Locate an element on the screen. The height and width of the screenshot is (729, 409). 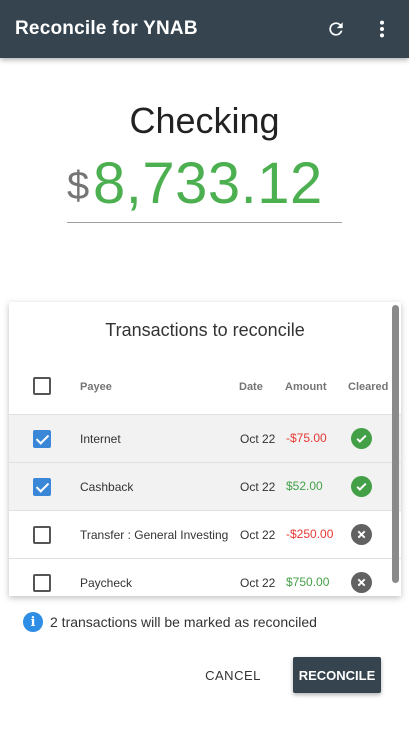
app-bar: Reconcile for YNAB is located at coordinates (204, 29).